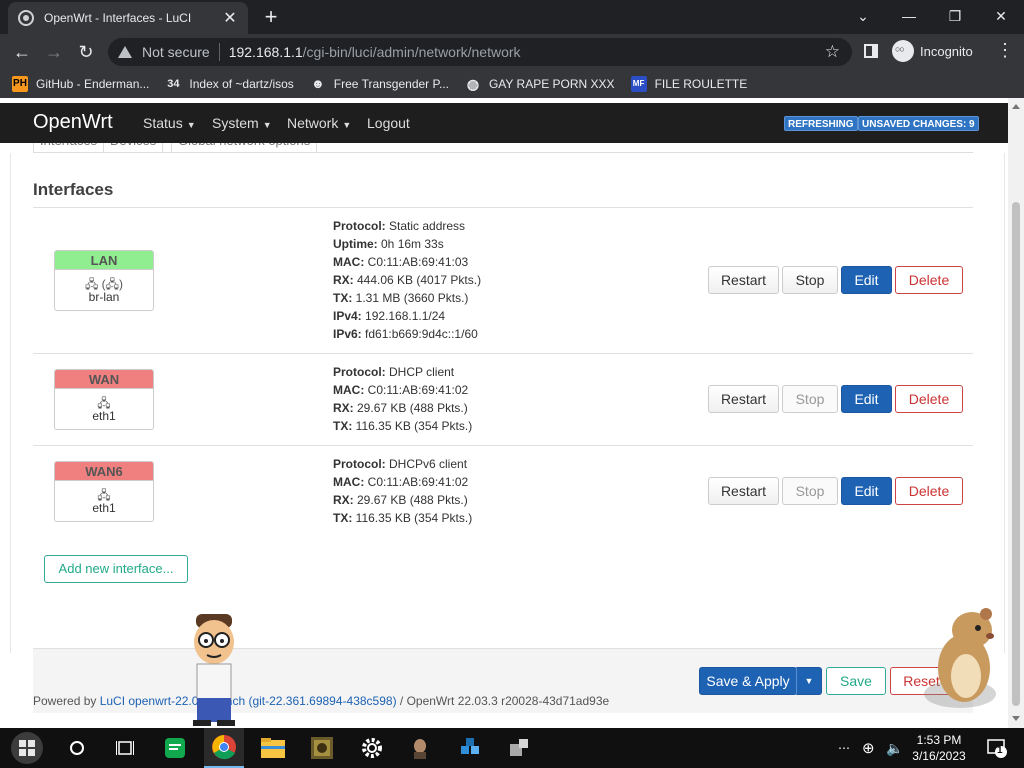 Image resolution: width=1024 pixels, height=768 pixels. I want to click on scroll-up-icon, so click(1016, 106).